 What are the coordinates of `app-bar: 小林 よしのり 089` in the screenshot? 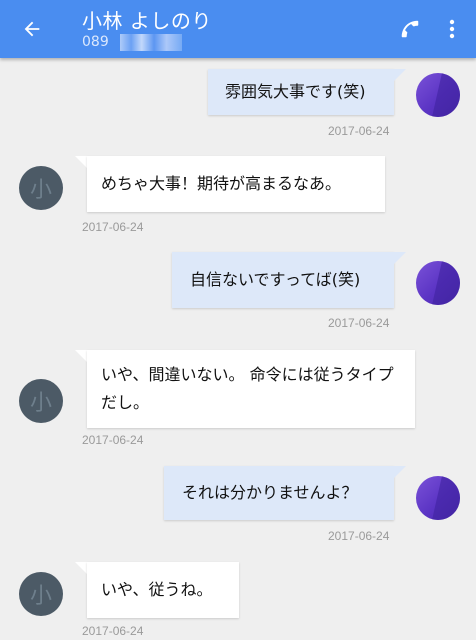 It's located at (238, 29).